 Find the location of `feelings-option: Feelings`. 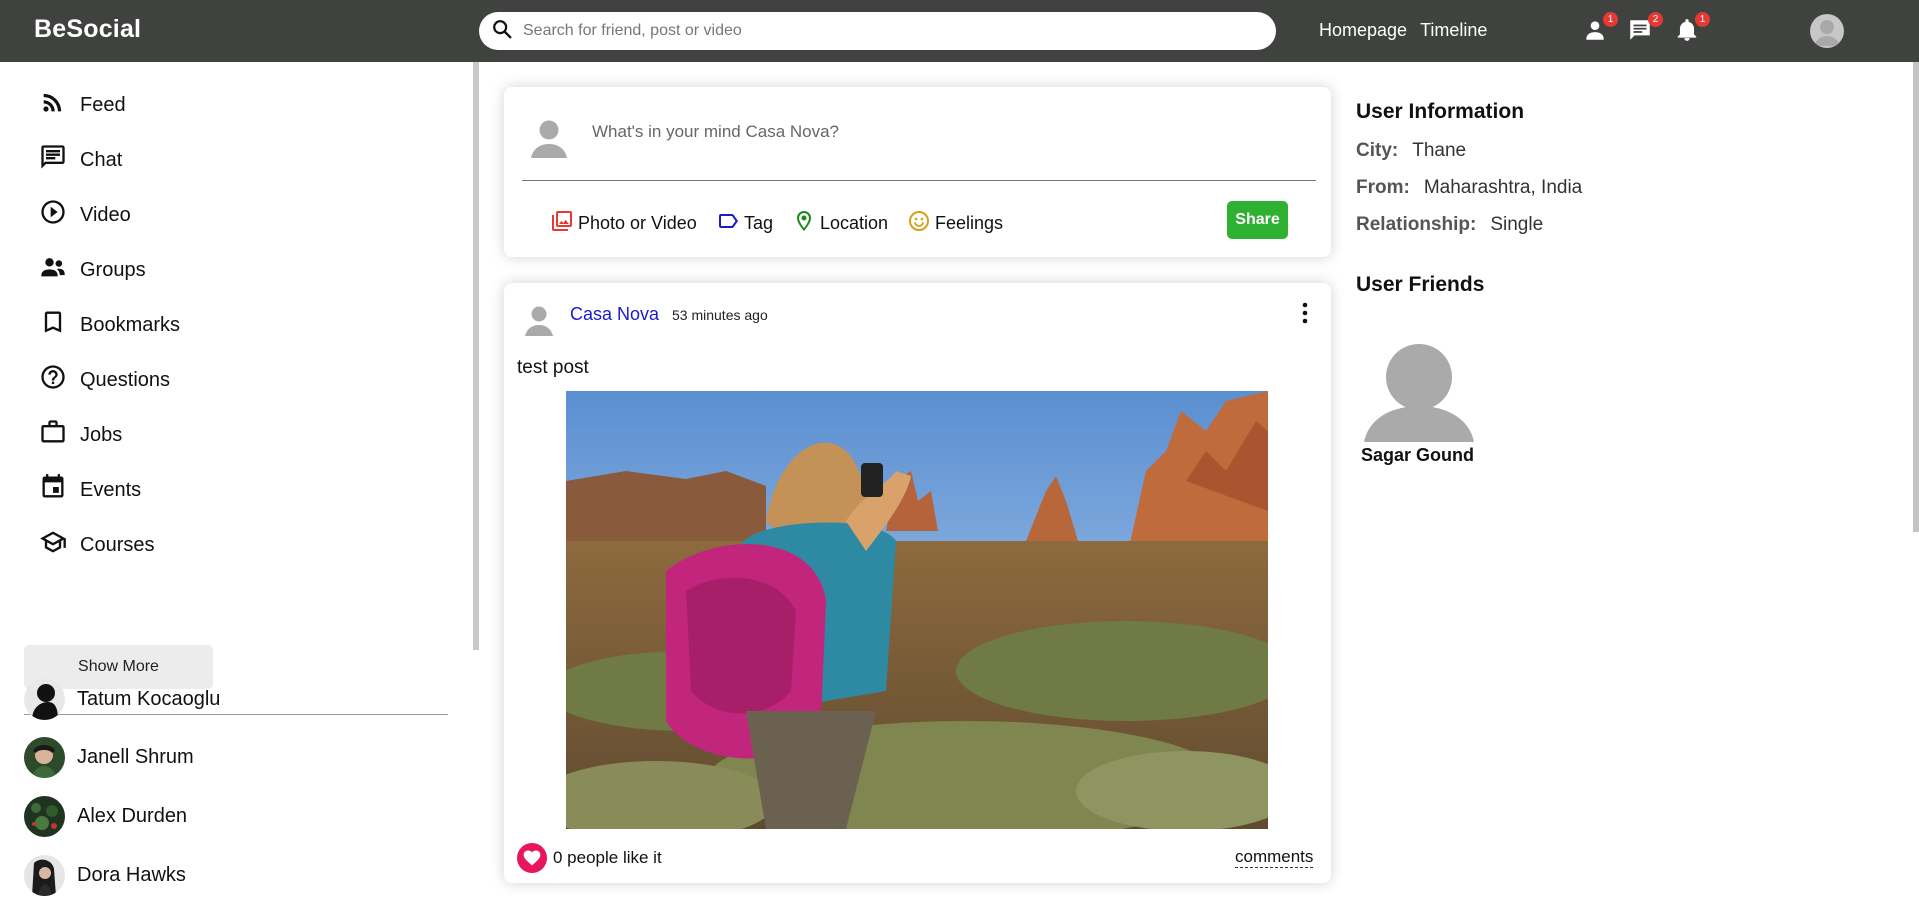

feelings-option: Feelings is located at coordinates (953, 223).